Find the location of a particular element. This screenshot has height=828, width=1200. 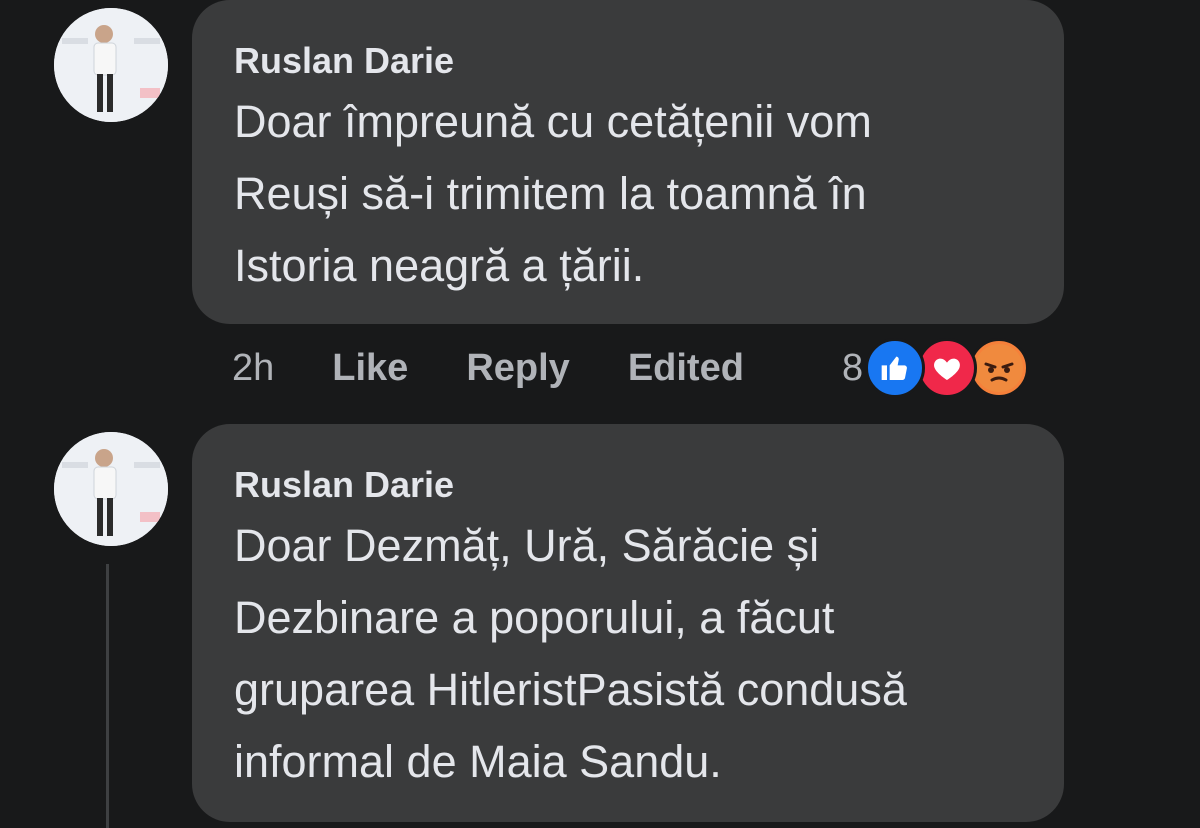

comment-actions: 2h Like Reply Edited is located at coordinates (488, 368).